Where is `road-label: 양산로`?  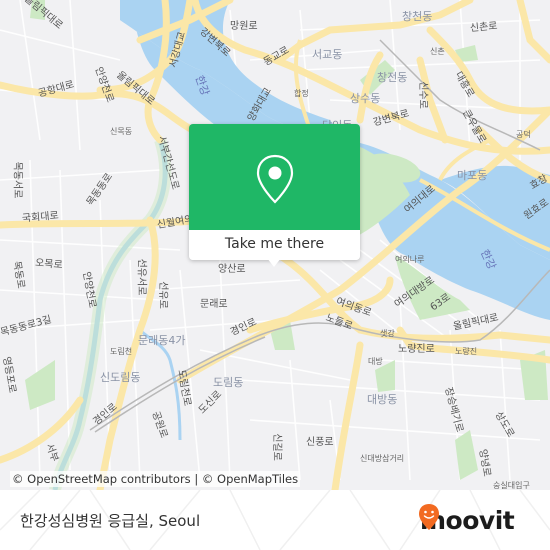
road-label: 양산로 is located at coordinates (232, 269).